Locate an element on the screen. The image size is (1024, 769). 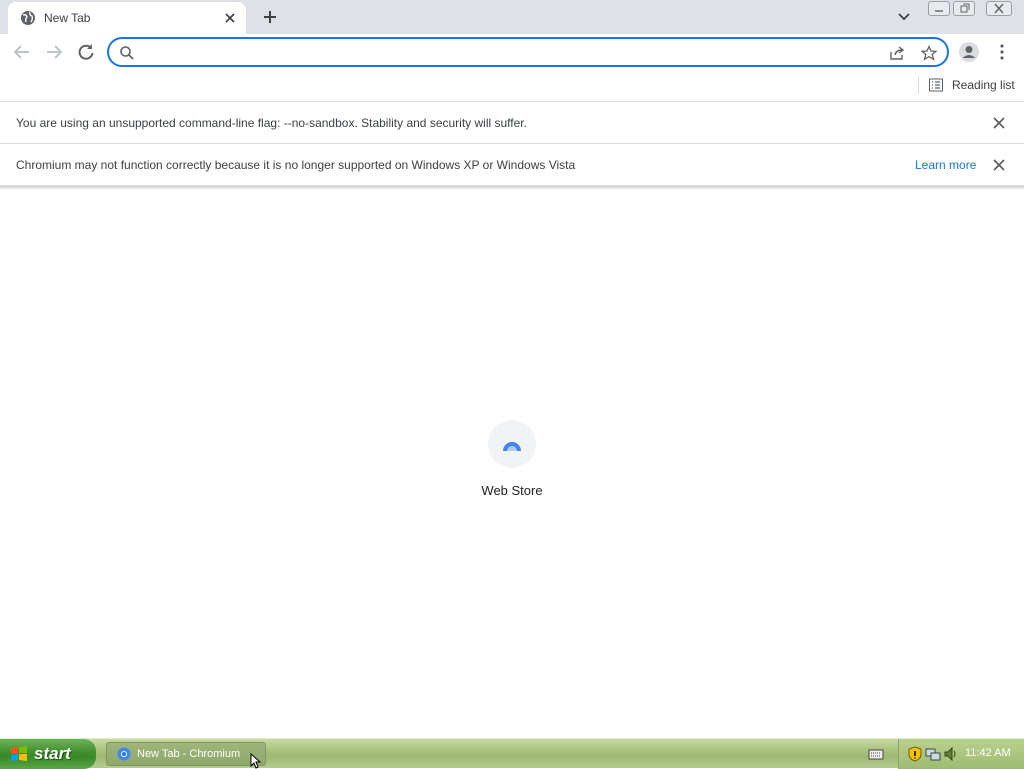
reading-list-label: Reading list is located at coordinates (983, 85).